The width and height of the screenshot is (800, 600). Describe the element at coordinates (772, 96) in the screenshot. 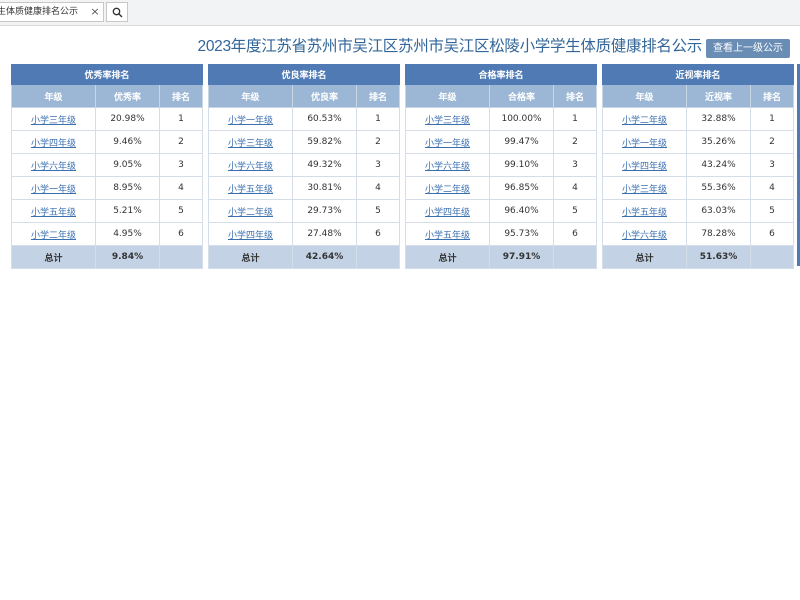

I see `column-header: 排名` at that location.